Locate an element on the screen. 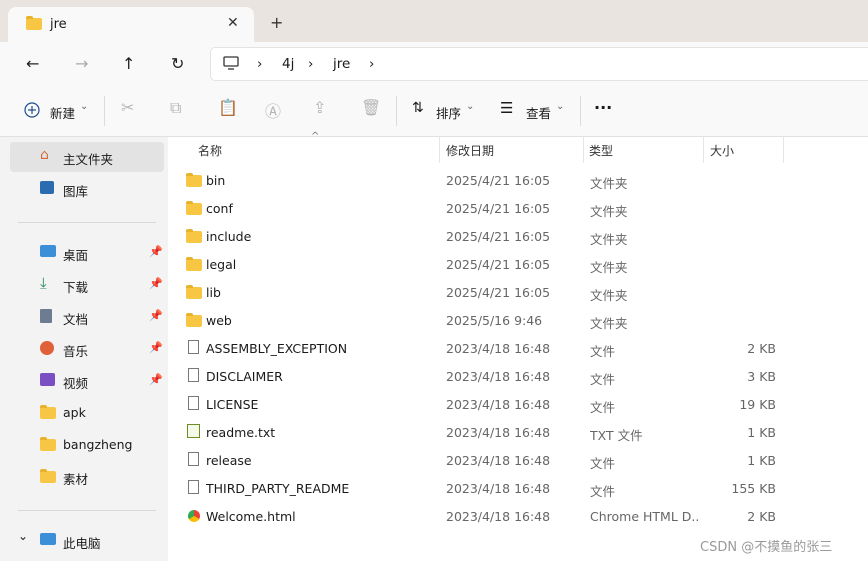 The width and height of the screenshot is (868, 561). table-row: DISCLAIMER 2023/4/18 16:48 文件 3 KB is located at coordinates (518, 377).